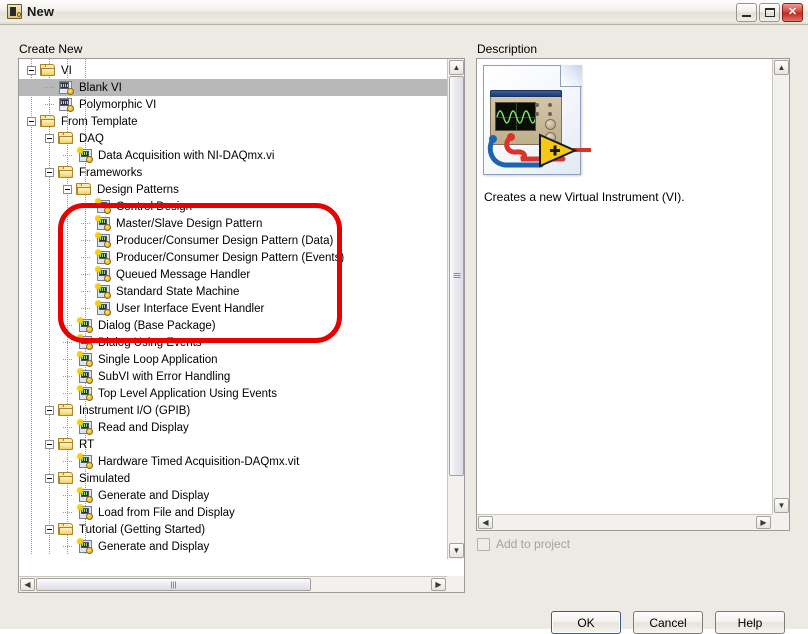 The width and height of the screenshot is (808, 634). Describe the element at coordinates (456, 67) in the screenshot. I see `tree-scroll-up-button: ▲` at that location.